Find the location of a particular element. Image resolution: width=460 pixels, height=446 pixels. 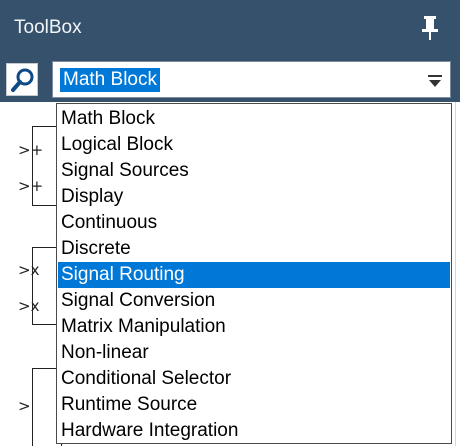

selected-category: Math Block is located at coordinates (110, 80).